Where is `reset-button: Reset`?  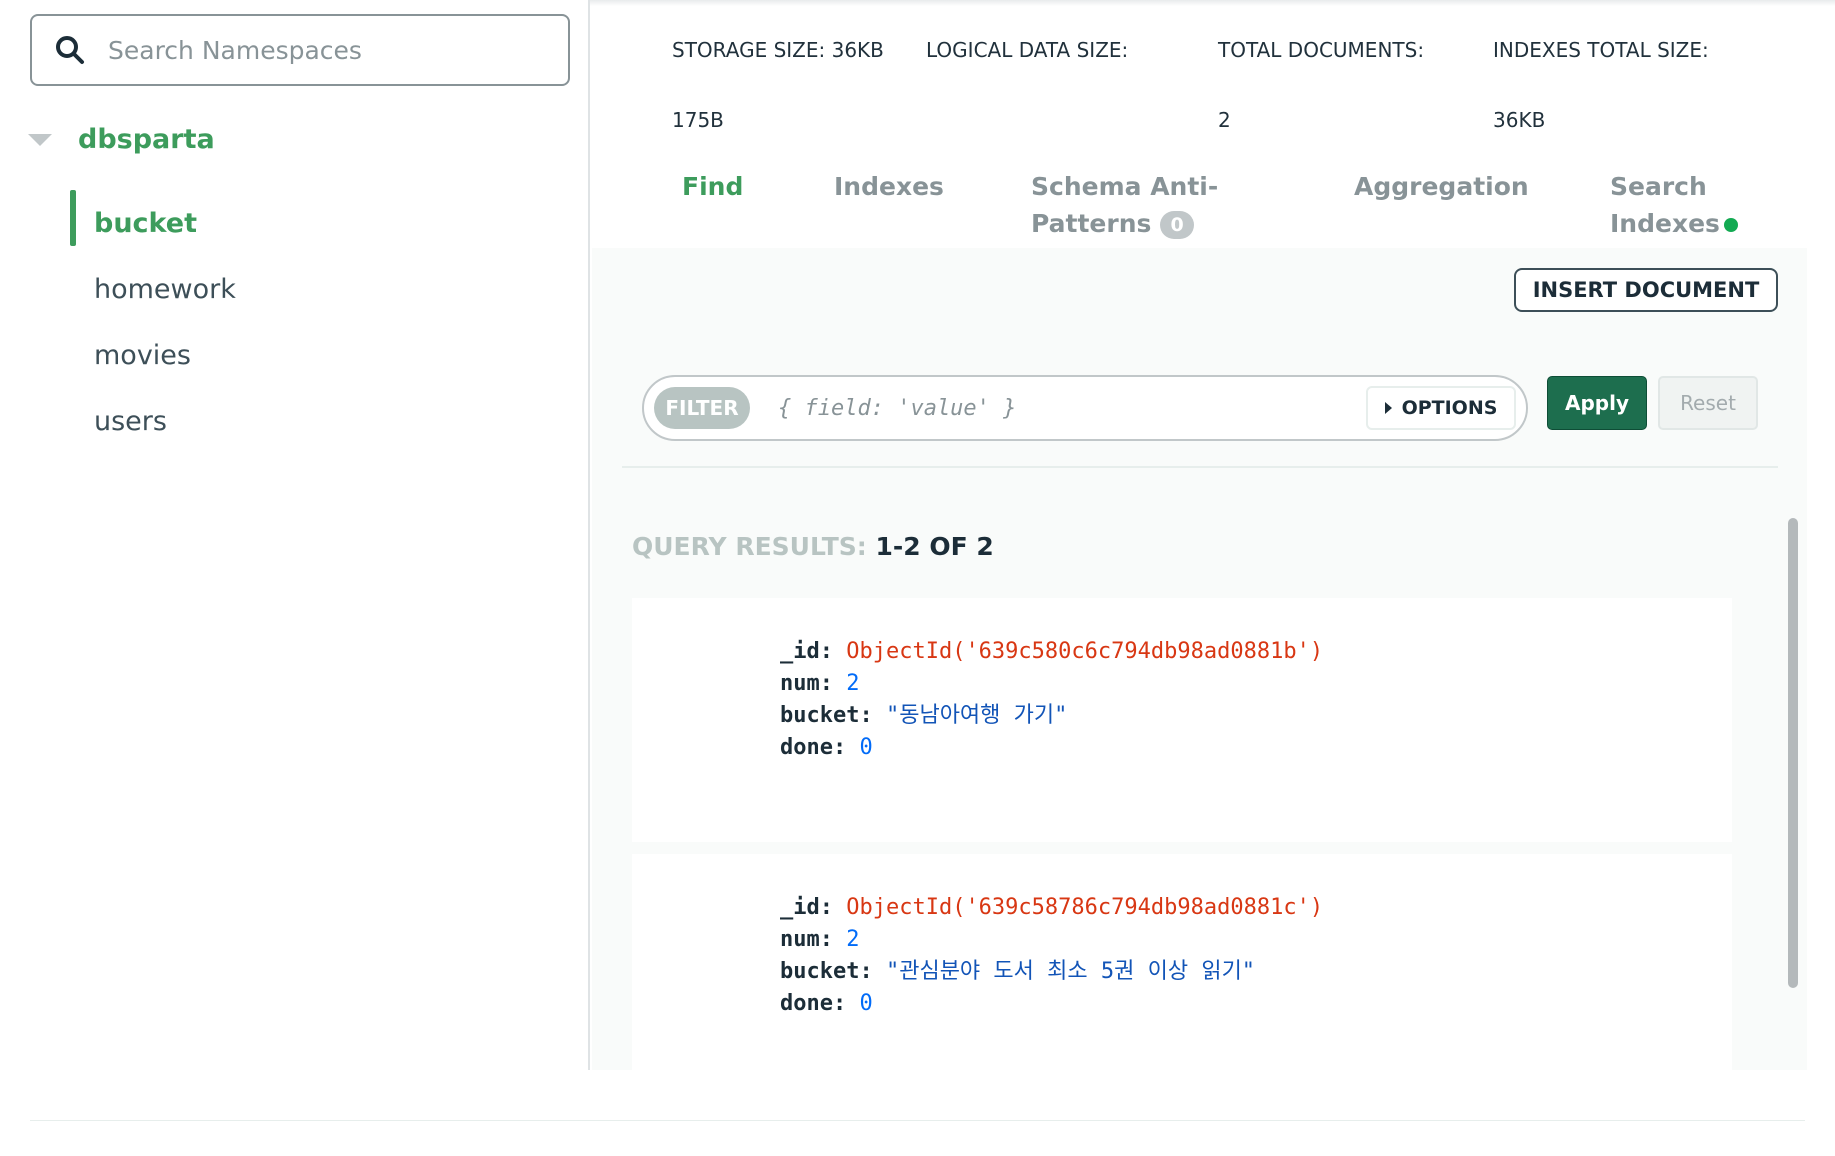
reset-button: Reset is located at coordinates (1708, 403).